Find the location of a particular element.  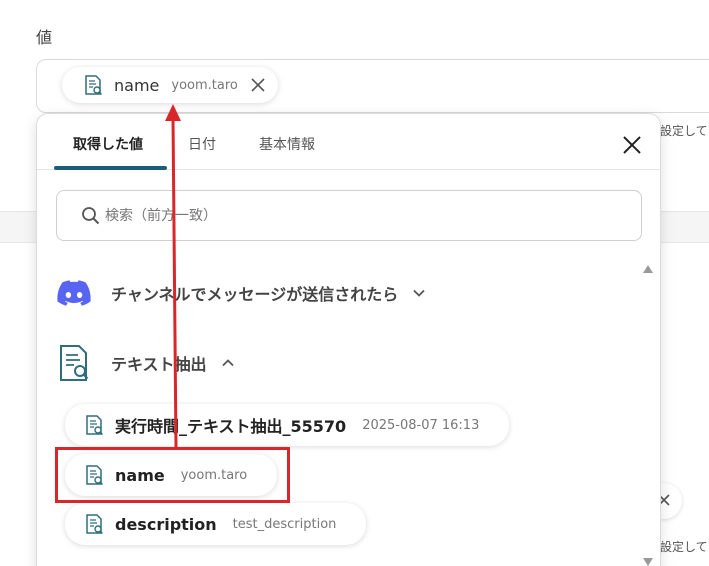

tab-fetched-values: 取得した値 is located at coordinates (108, 144).